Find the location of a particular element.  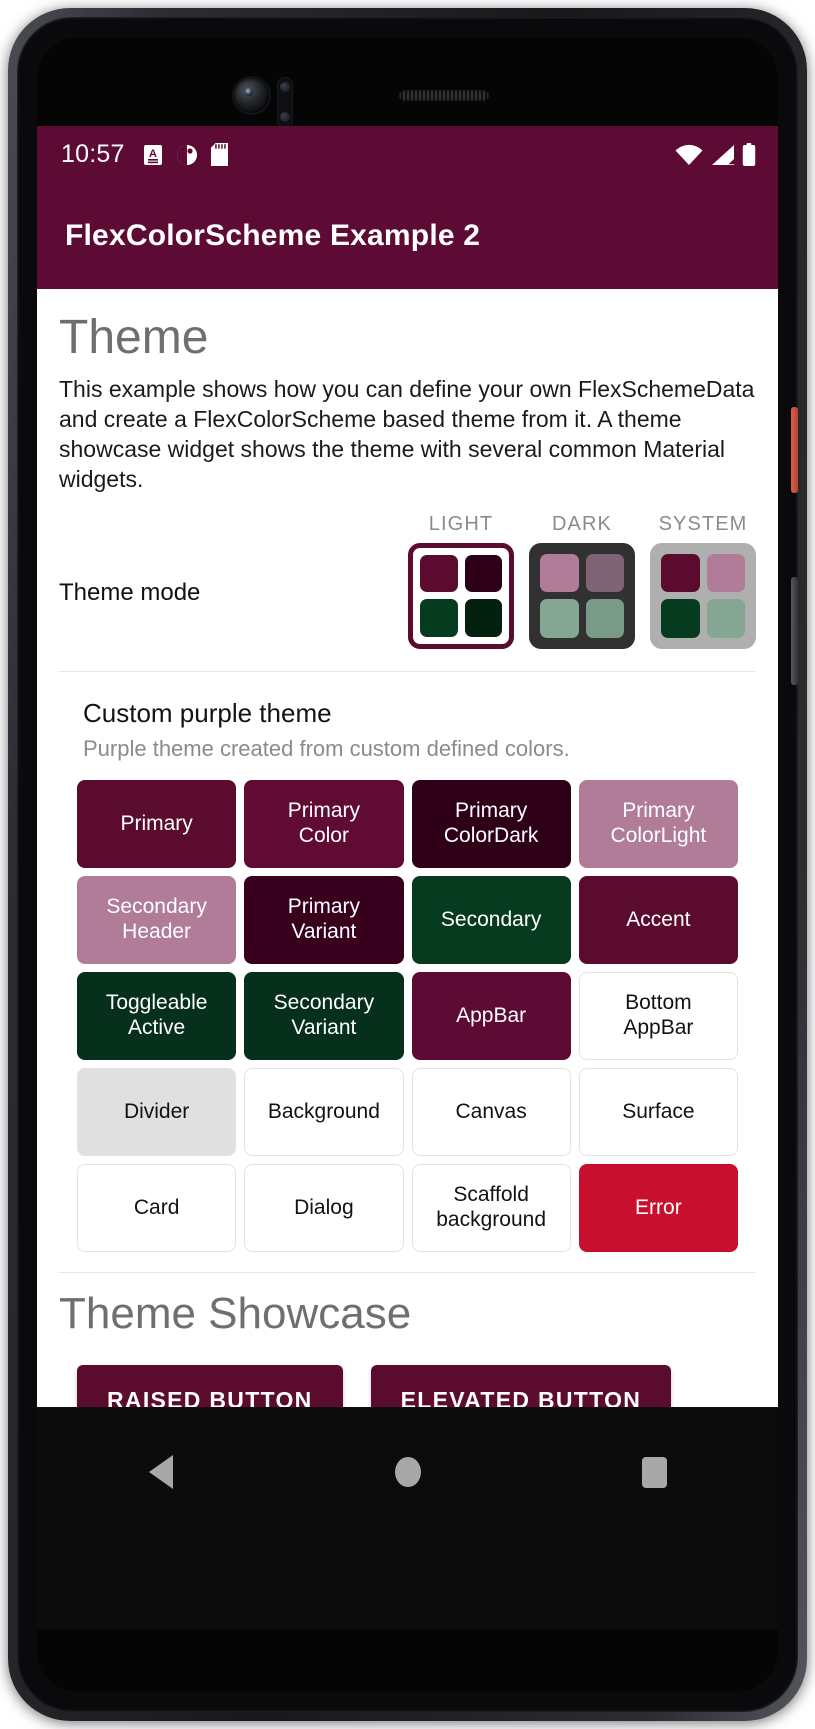

nav-home-button is located at coordinates (408, 1472).